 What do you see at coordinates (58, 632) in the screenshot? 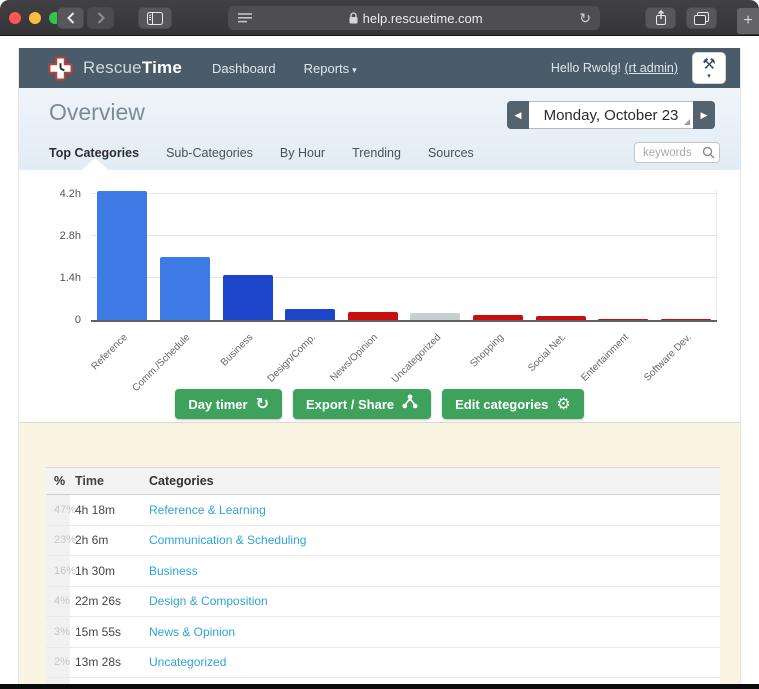
I see `percent-cell: 3%` at bounding box center [58, 632].